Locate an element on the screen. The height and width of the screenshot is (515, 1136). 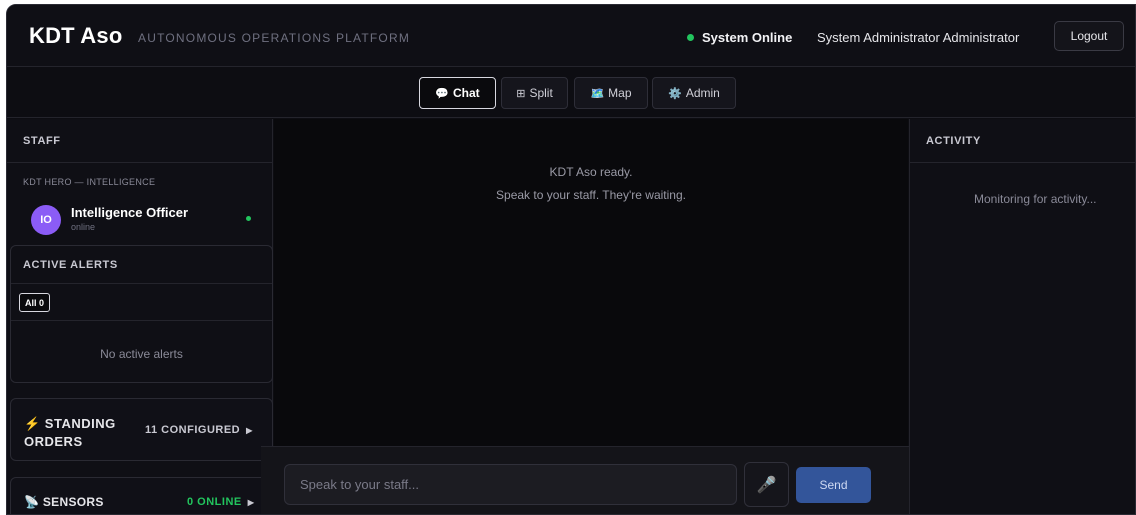
tab-map-label: Map is located at coordinates (620, 93).